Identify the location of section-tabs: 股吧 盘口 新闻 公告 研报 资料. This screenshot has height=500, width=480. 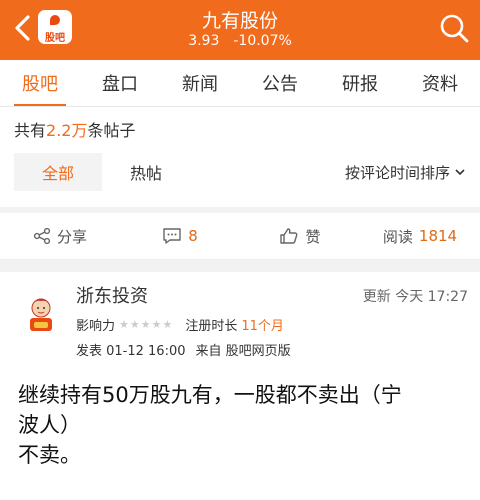
(240, 83).